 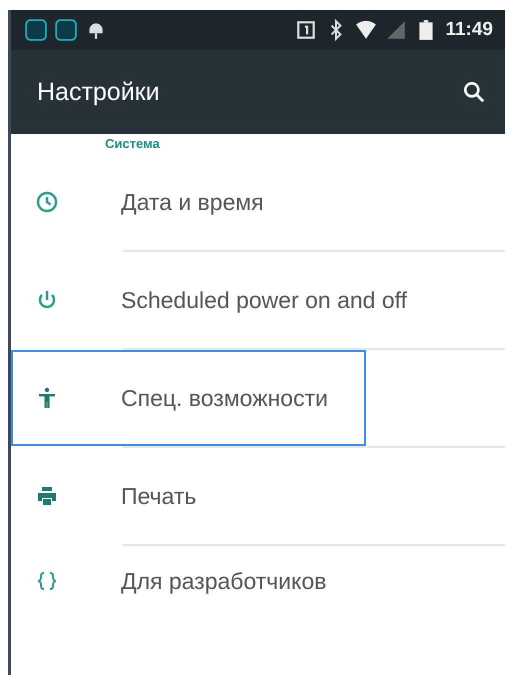 What do you see at coordinates (306, 30) in the screenshot?
I see `sim-icon` at bounding box center [306, 30].